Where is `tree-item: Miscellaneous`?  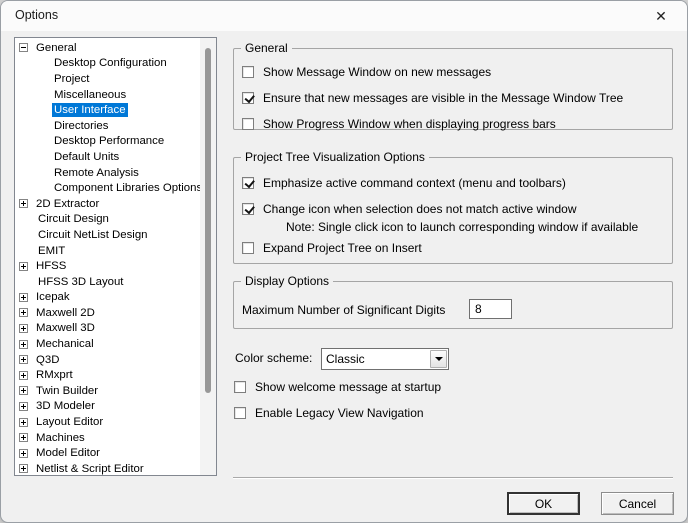 tree-item: Miscellaneous is located at coordinates (107, 95).